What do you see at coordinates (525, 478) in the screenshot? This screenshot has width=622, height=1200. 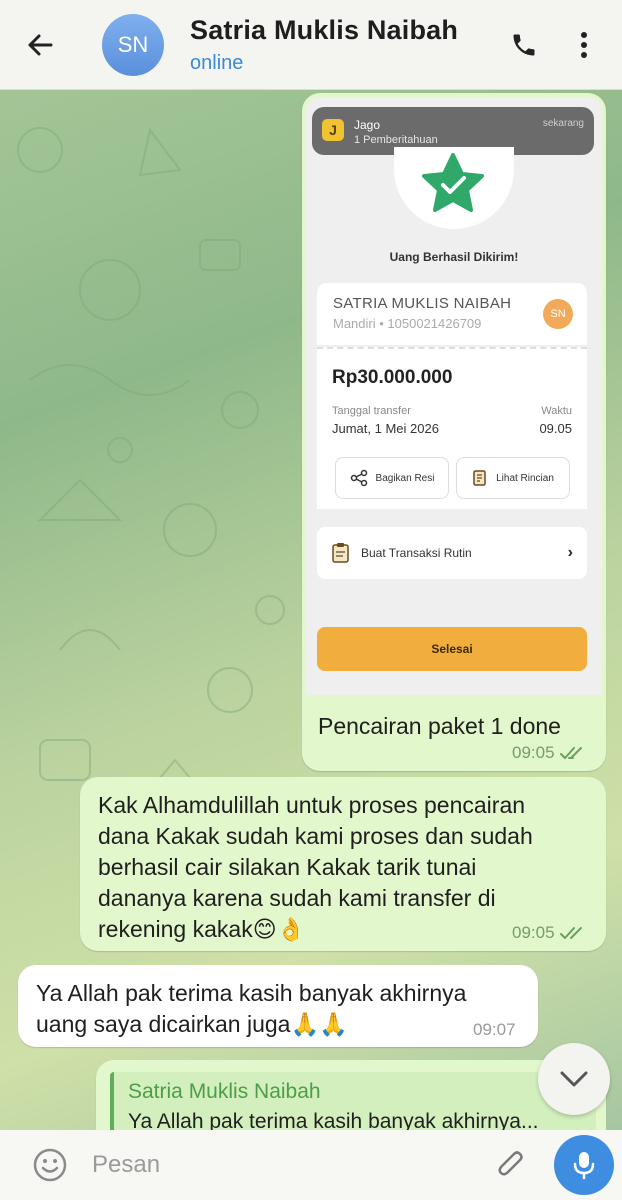 I see `view-details-label: Lihat Rincian` at bounding box center [525, 478].